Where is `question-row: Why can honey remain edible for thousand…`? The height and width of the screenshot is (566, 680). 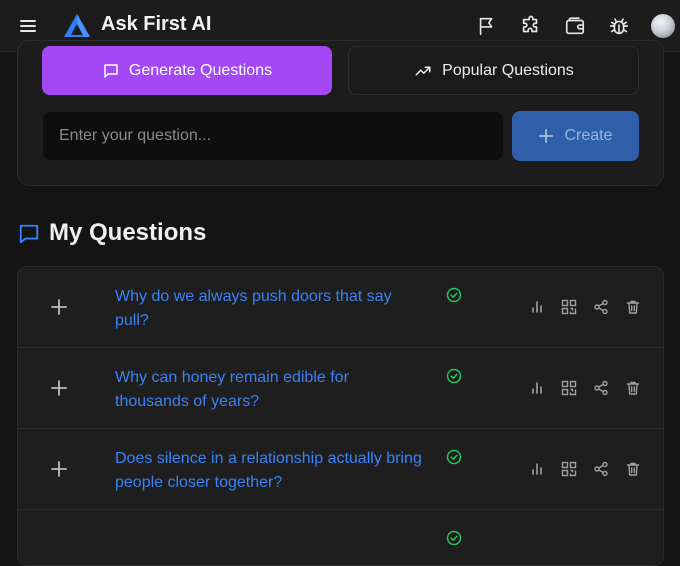
question-row: Why can honey remain edible for thousand… is located at coordinates (340, 388).